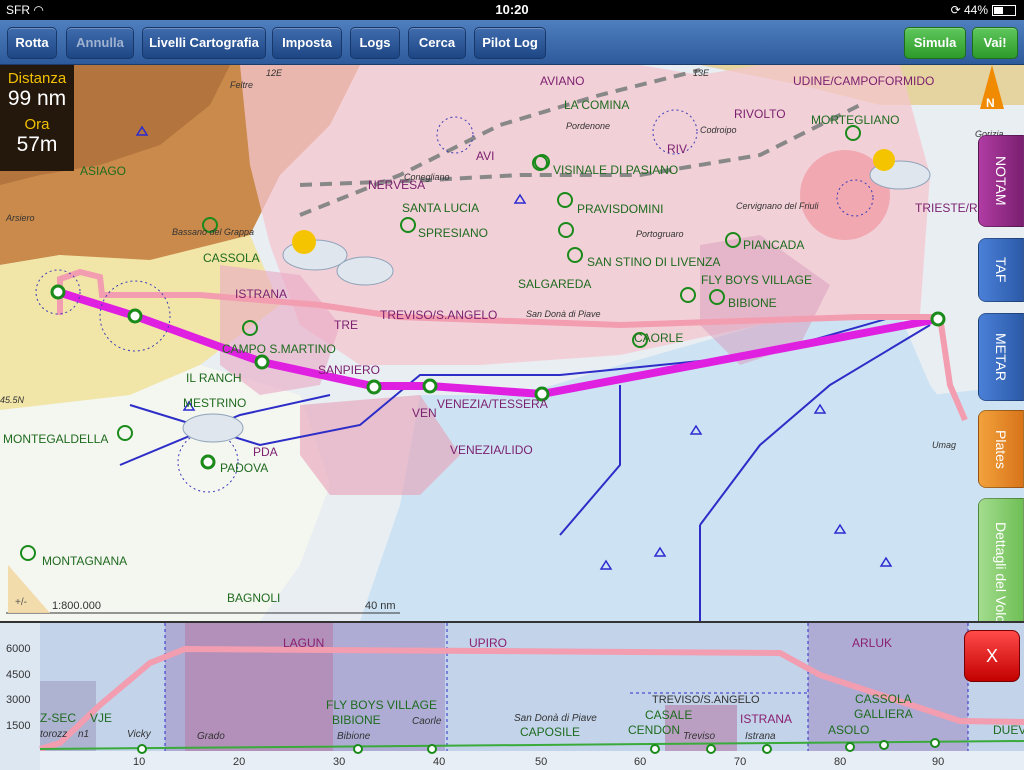 This screenshot has width=1024, height=770. What do you see at coordinates (492, 404) in the screenshot?
I see `svg-text: VENEZIA/TESSERA` at bounding box center [492, 404].